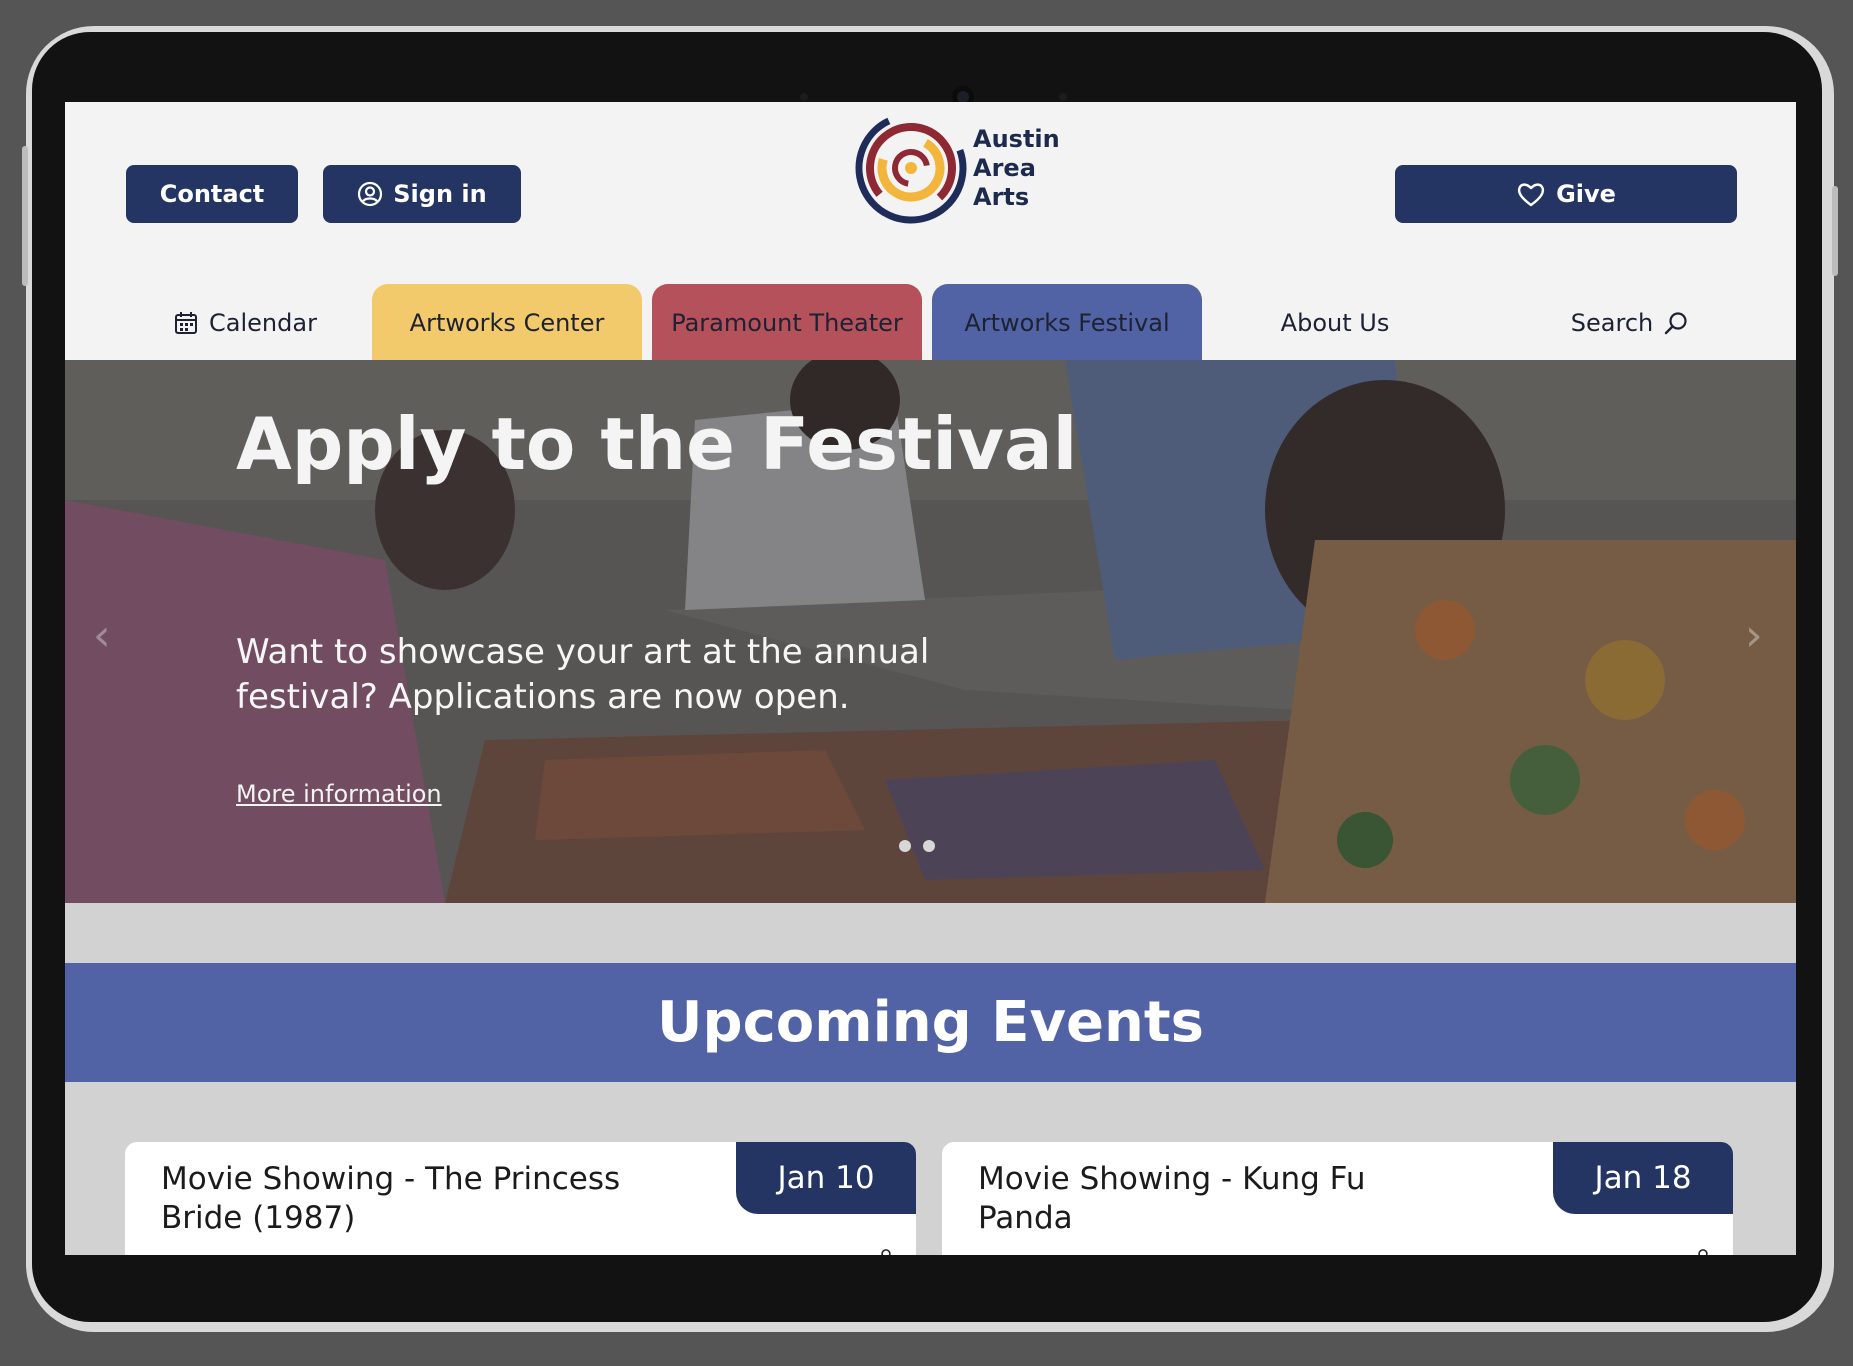 The width and height of the screenshot is (1853, 1366). I want to click on tab-label: Artworks Festival, so click(1067, 323).